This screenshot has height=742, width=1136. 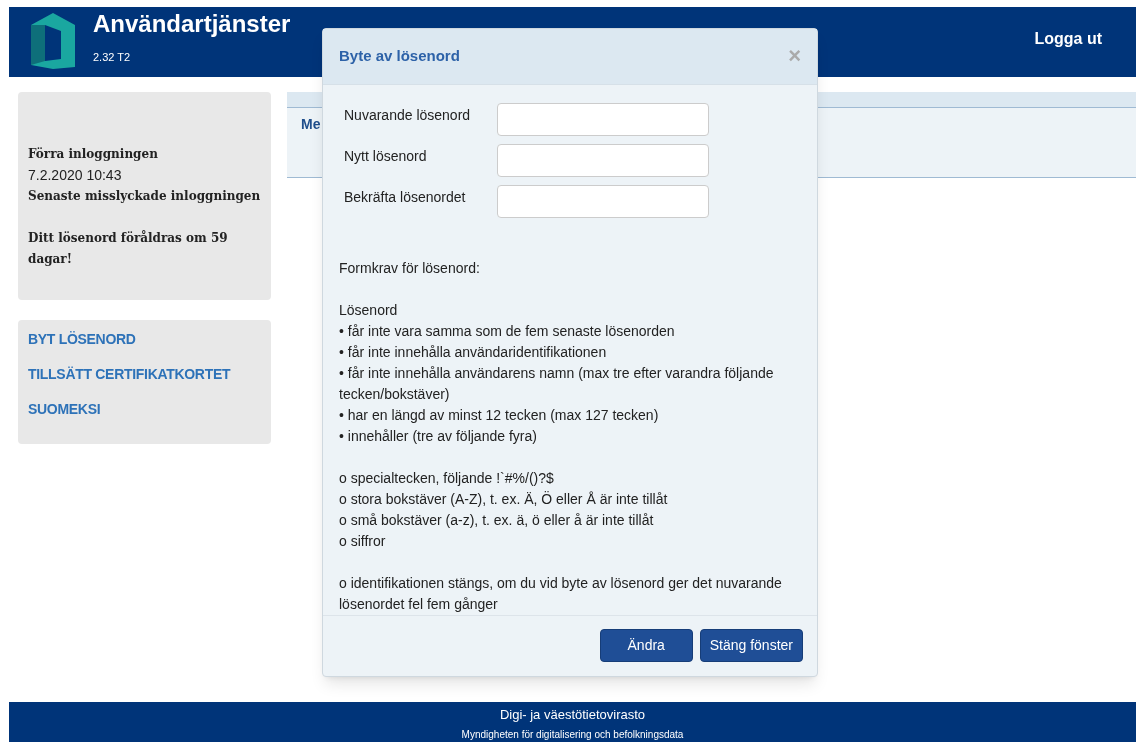 What do you see at coordinates (399, 56) in the screenshot?
I see `dialog-title: Byte av lösenord` at bounding box center [399, 56].